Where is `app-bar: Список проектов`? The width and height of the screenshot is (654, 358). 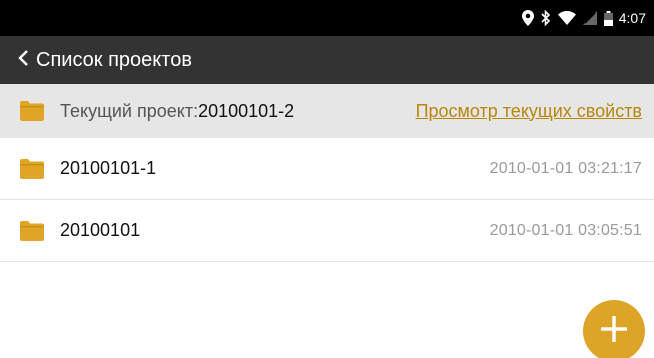 app-bar: Список проектов is located at coordinates (327, 60).